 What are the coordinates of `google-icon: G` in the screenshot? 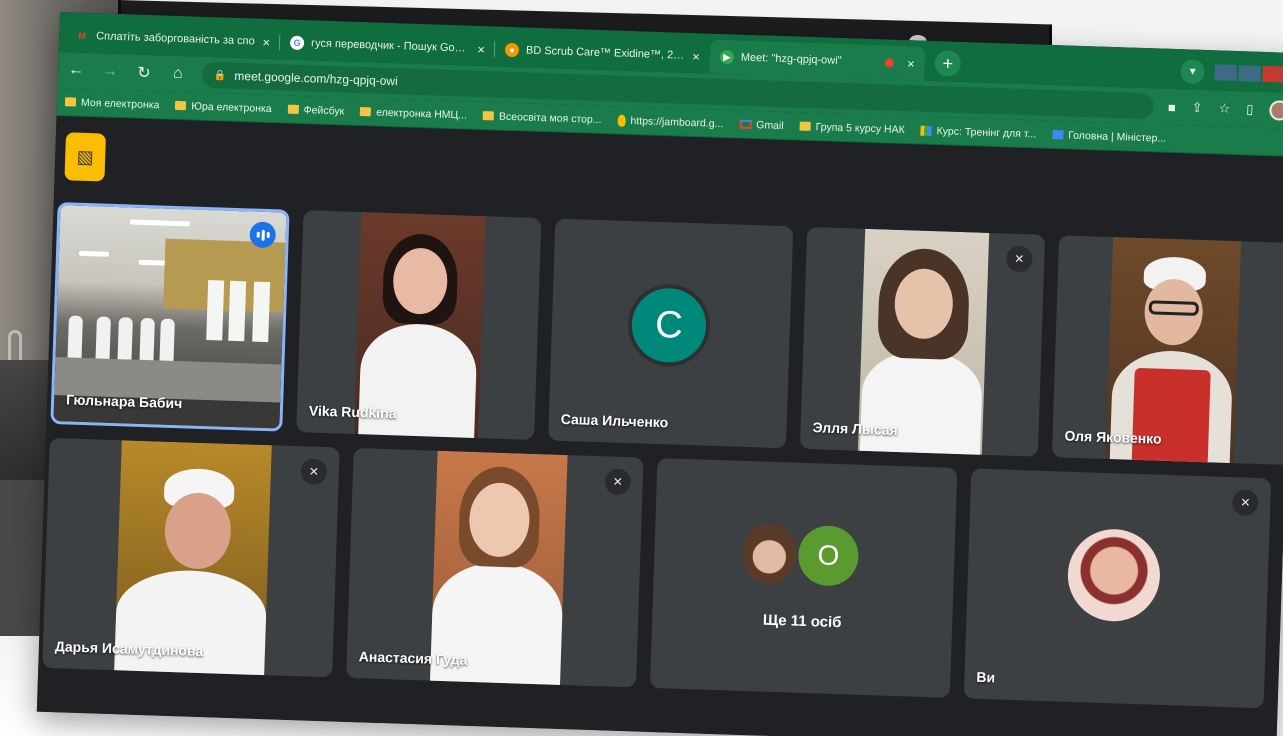 It's located at (297, 43).